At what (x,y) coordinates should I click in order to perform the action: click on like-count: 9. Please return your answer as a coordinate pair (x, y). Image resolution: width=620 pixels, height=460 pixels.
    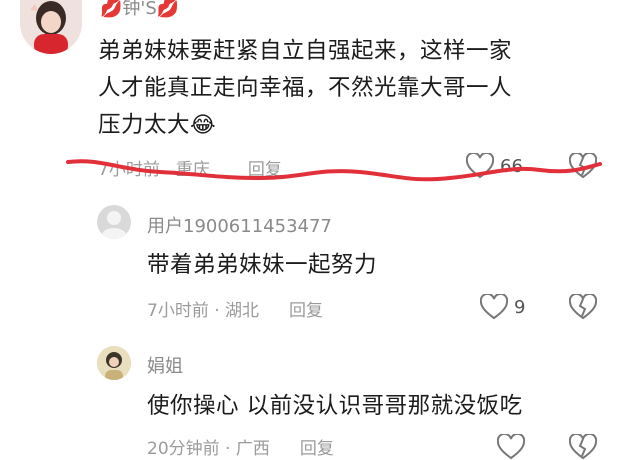
    Looking at the image, I should click on (520, 307).